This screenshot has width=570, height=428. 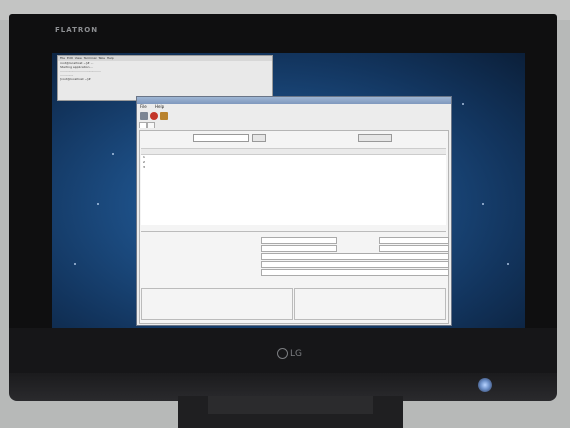 What do you see at coordinates (164, 116) in the screenshot?
I see `exit-icon` at bounding box center [164, 116].